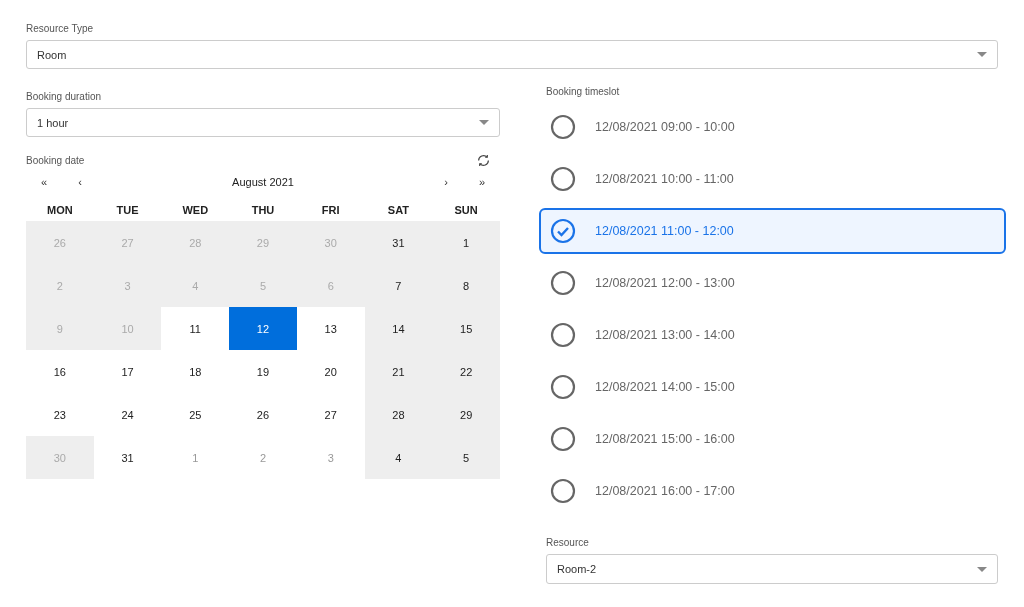 The height and width of the screenshot is (607, 1024). I want to click on calendar-day: 15, so click(466, 328).